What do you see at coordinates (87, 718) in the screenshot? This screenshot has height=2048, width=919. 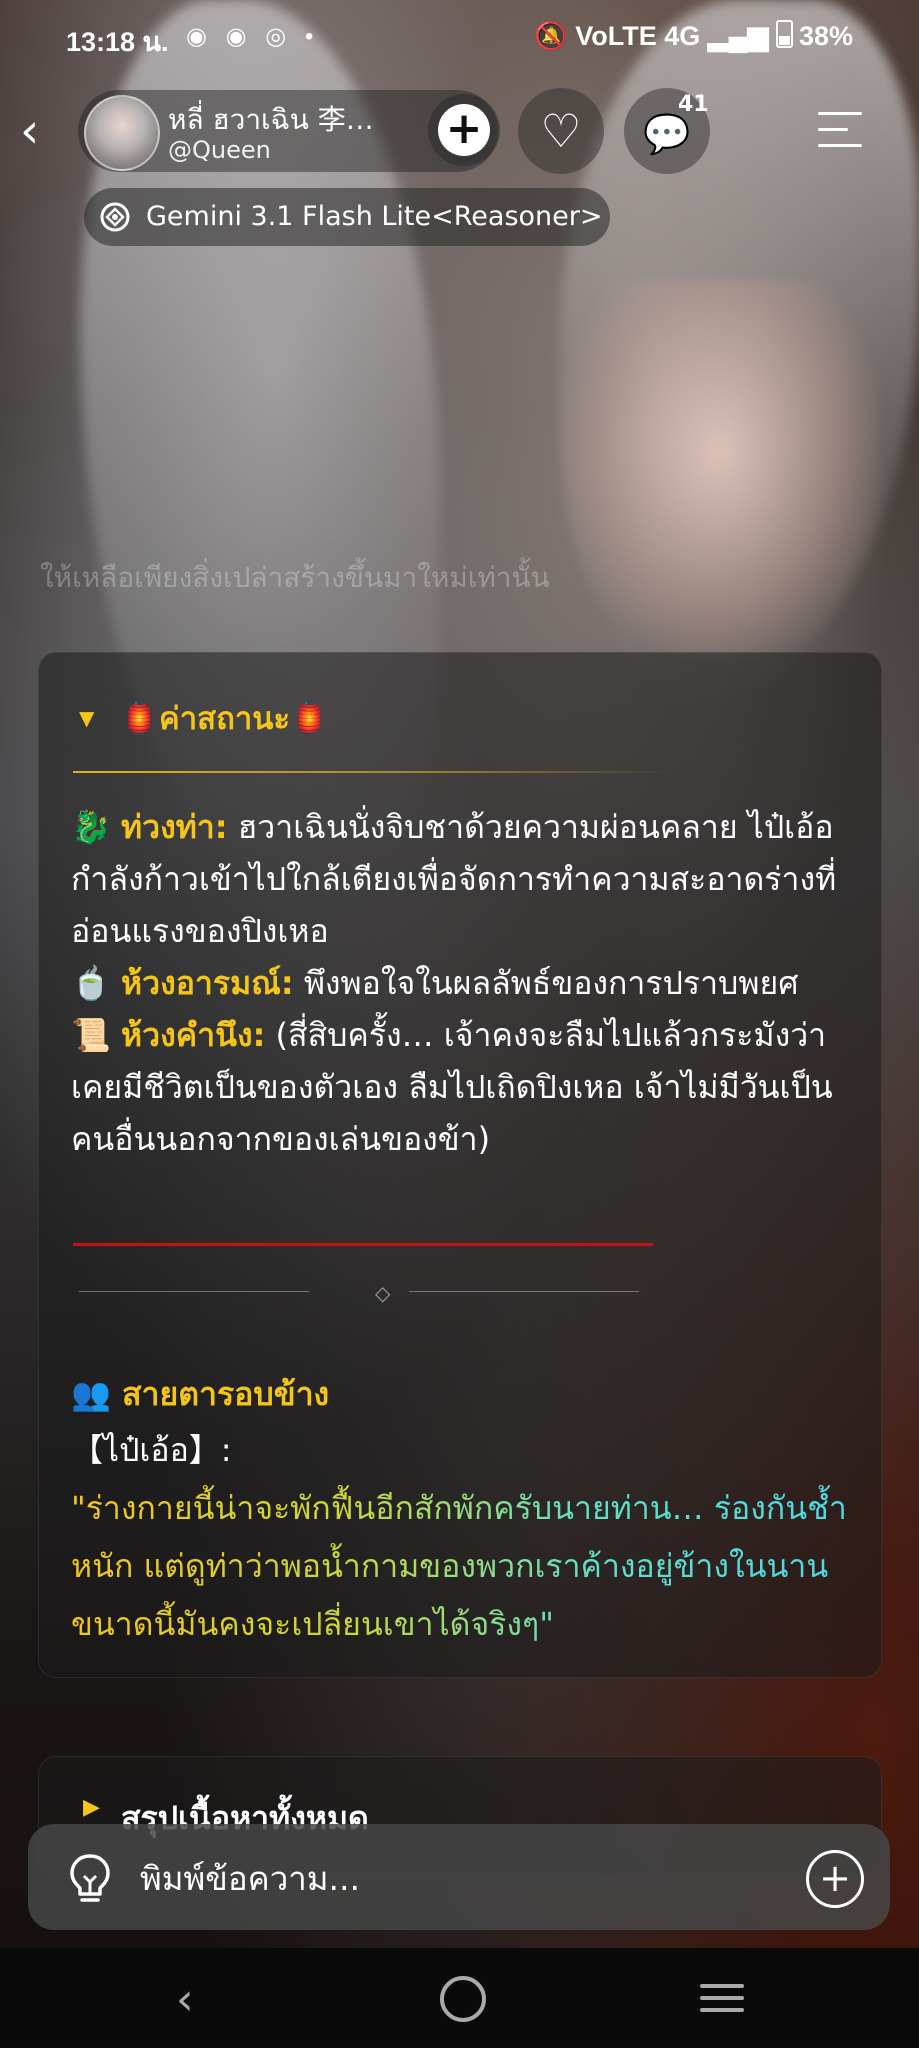 I see `collapse-triangle-icon: ▼` at bounding box center [87, 718].